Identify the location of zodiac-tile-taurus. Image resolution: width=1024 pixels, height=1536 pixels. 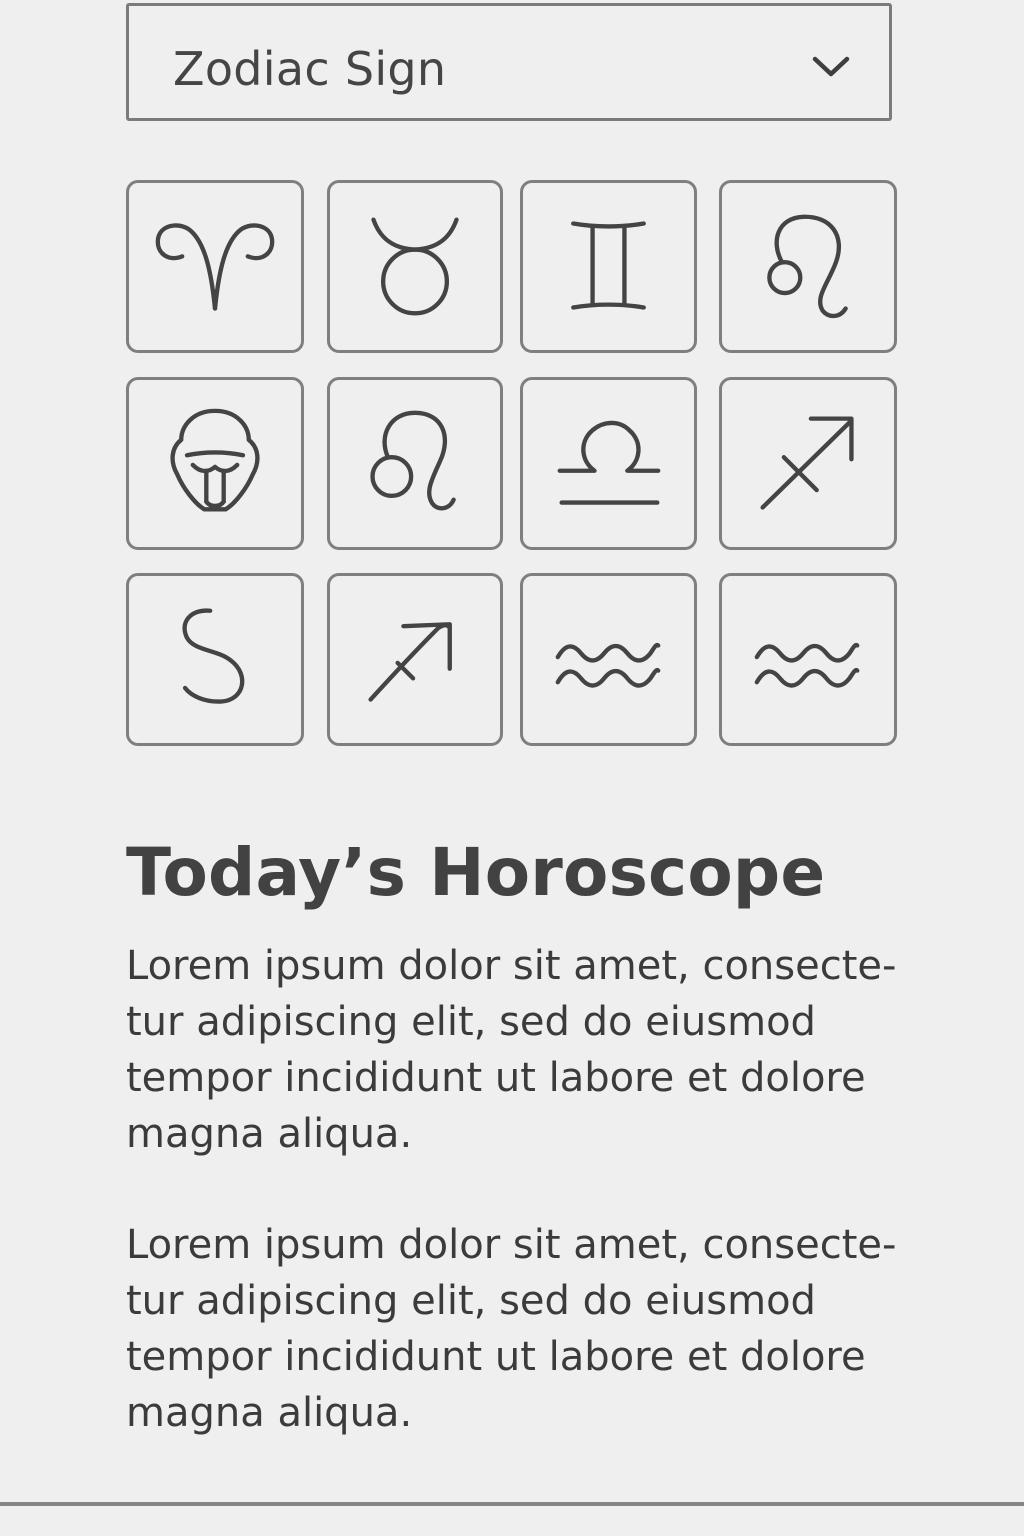
(415, 266).